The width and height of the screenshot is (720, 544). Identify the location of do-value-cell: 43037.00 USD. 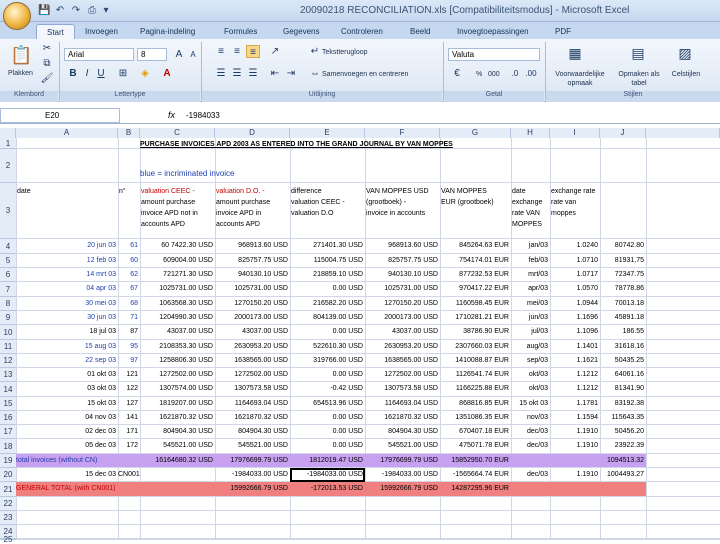
(252, 333).